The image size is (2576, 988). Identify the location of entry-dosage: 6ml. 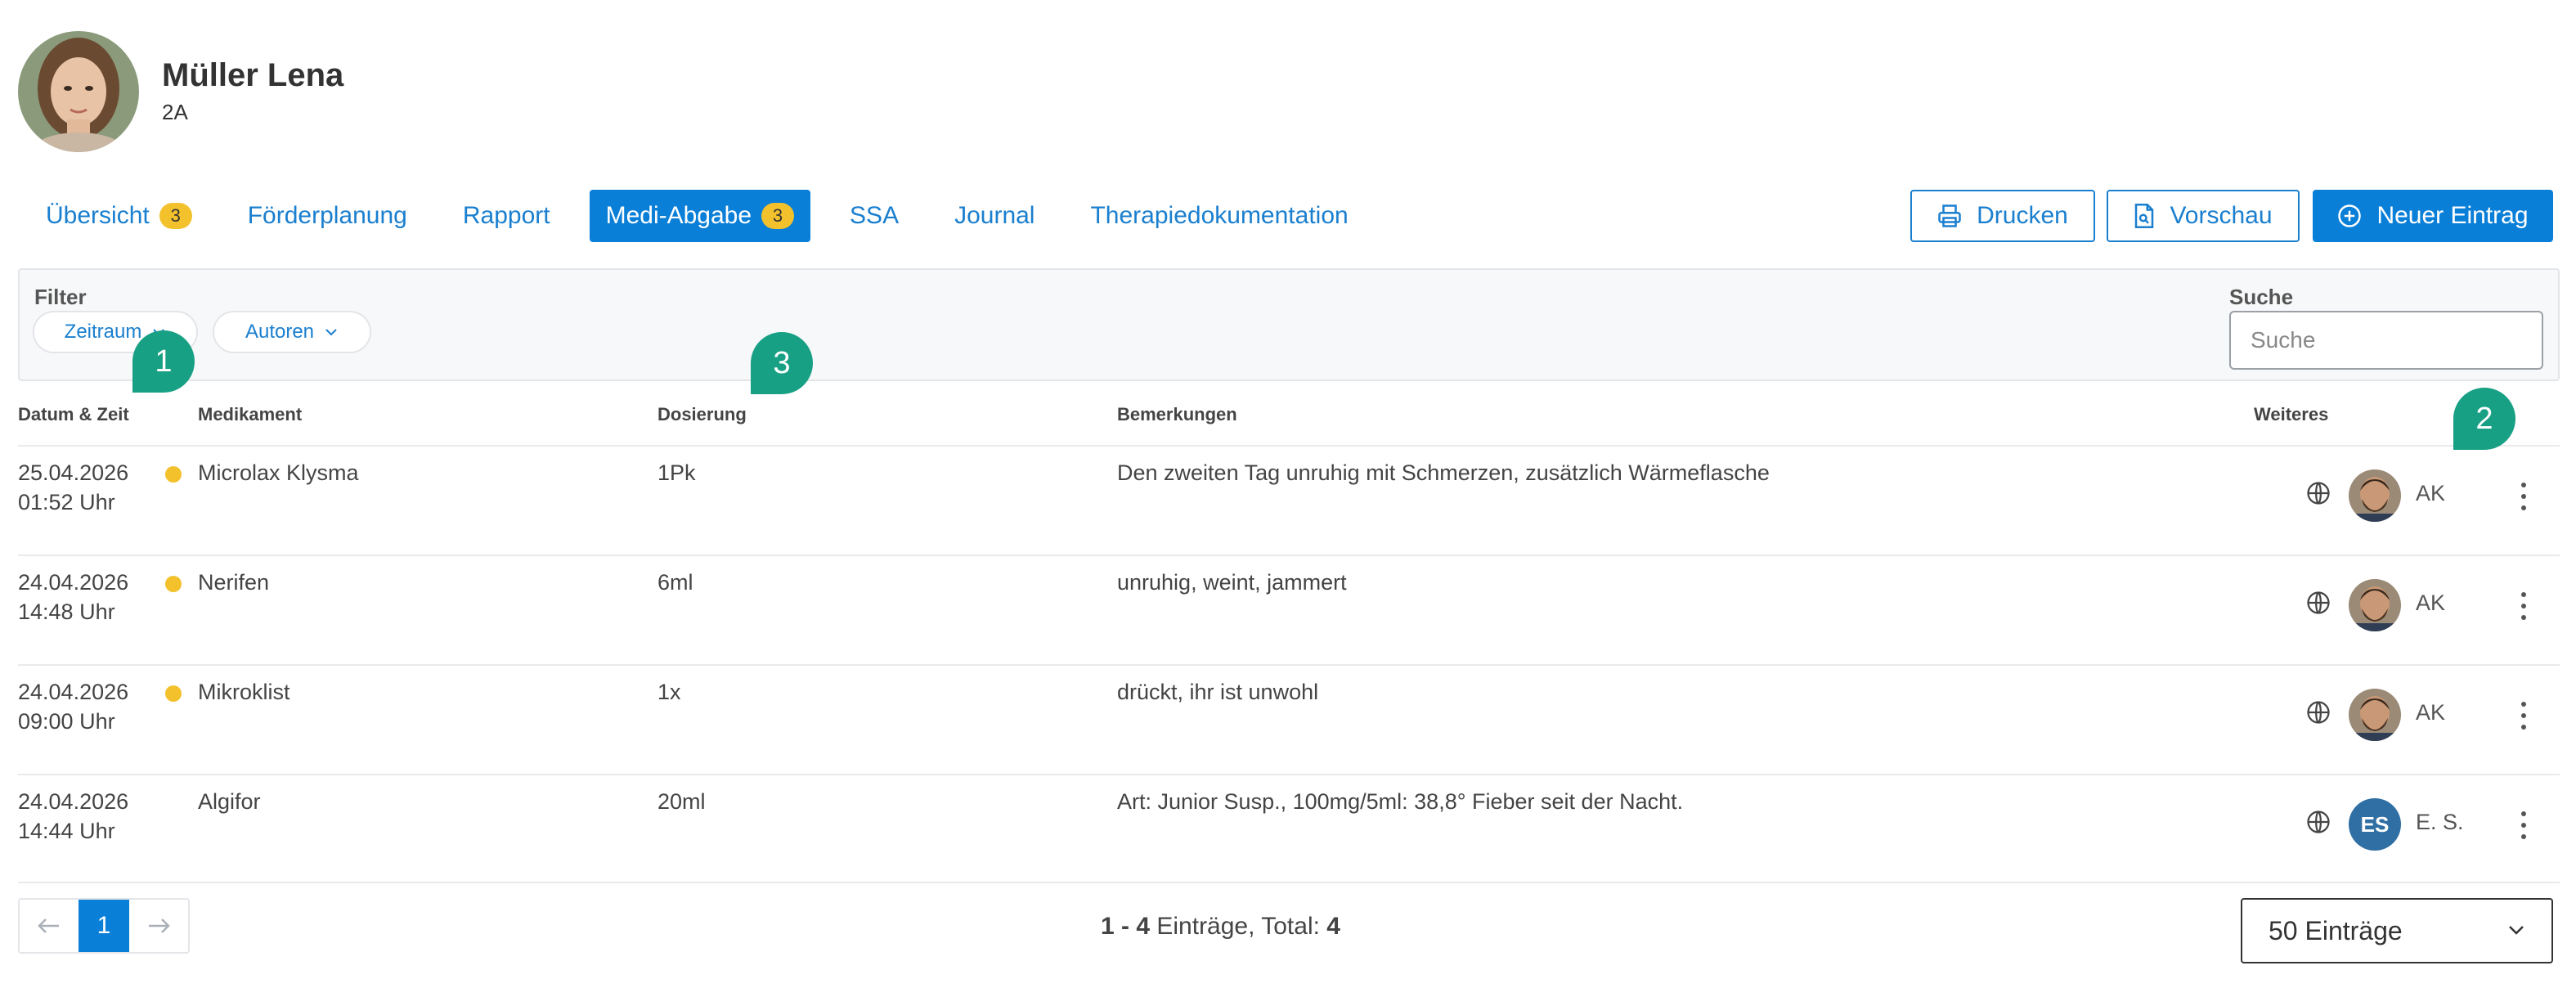
(675, 582).